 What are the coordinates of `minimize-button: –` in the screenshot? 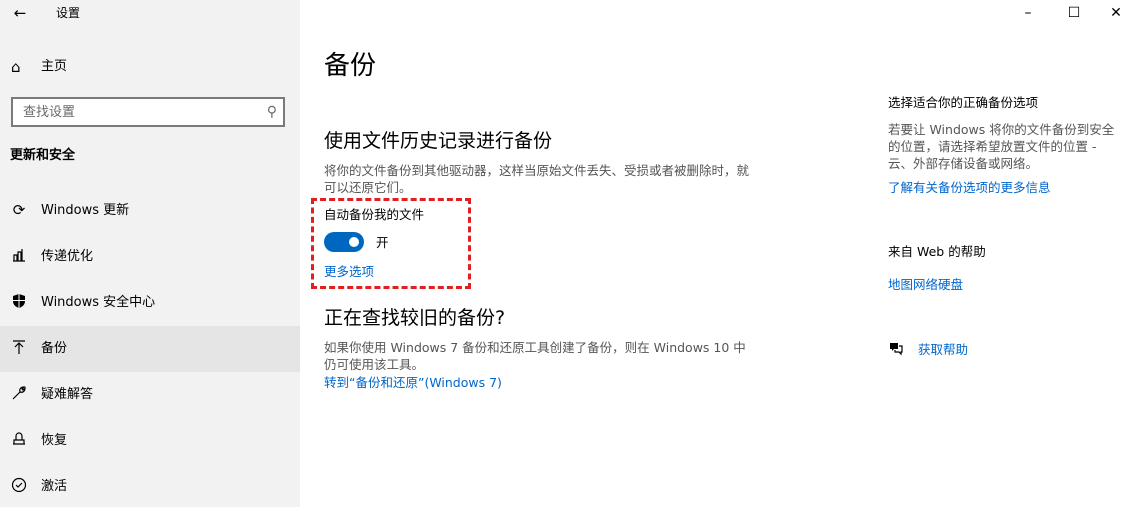 It's located at (1028, 13).